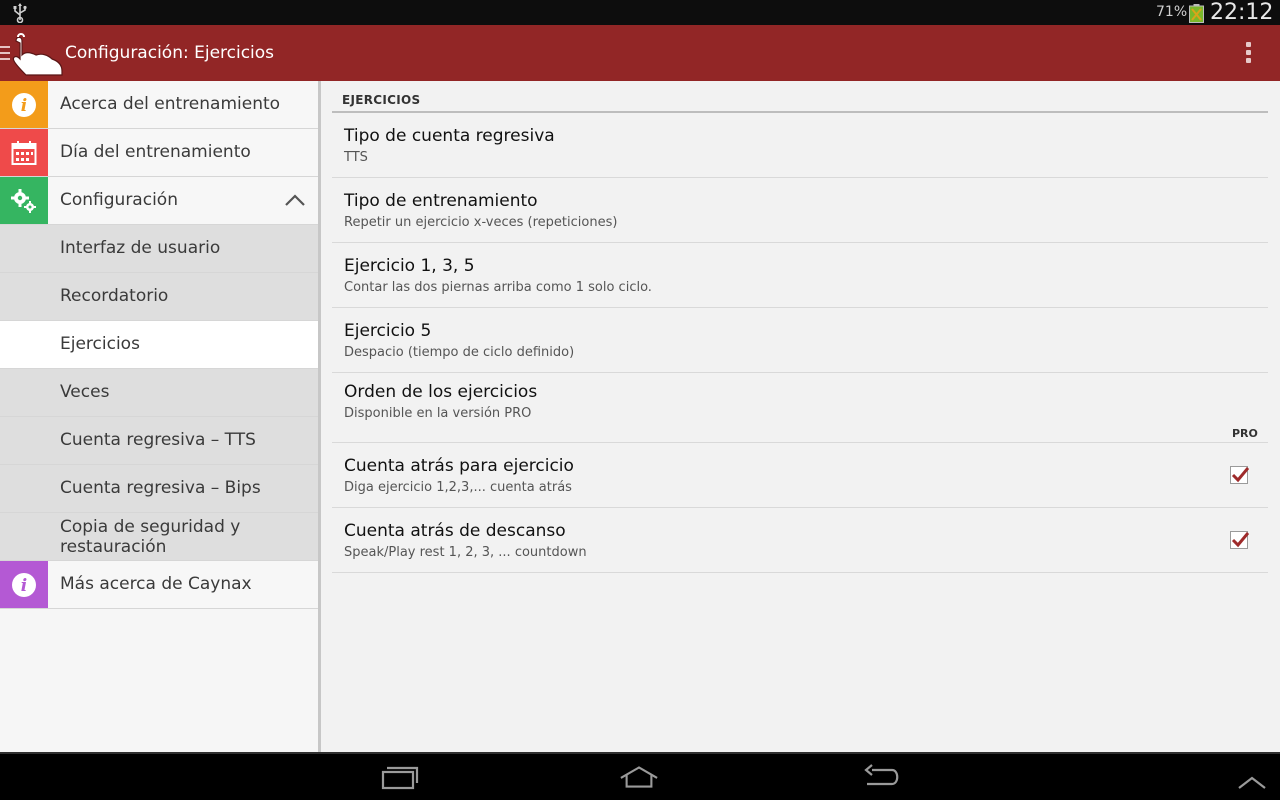 This screenshot has width=1280, height=800. Describe the element at coordinates (356, 157) in the screenshot. I see `pref-summary: TTS` at that location.